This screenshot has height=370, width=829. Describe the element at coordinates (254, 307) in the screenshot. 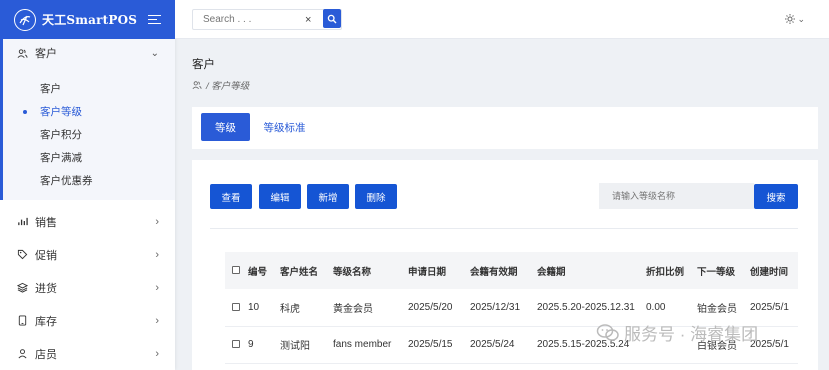

I see `table-cell: 10` at that location.